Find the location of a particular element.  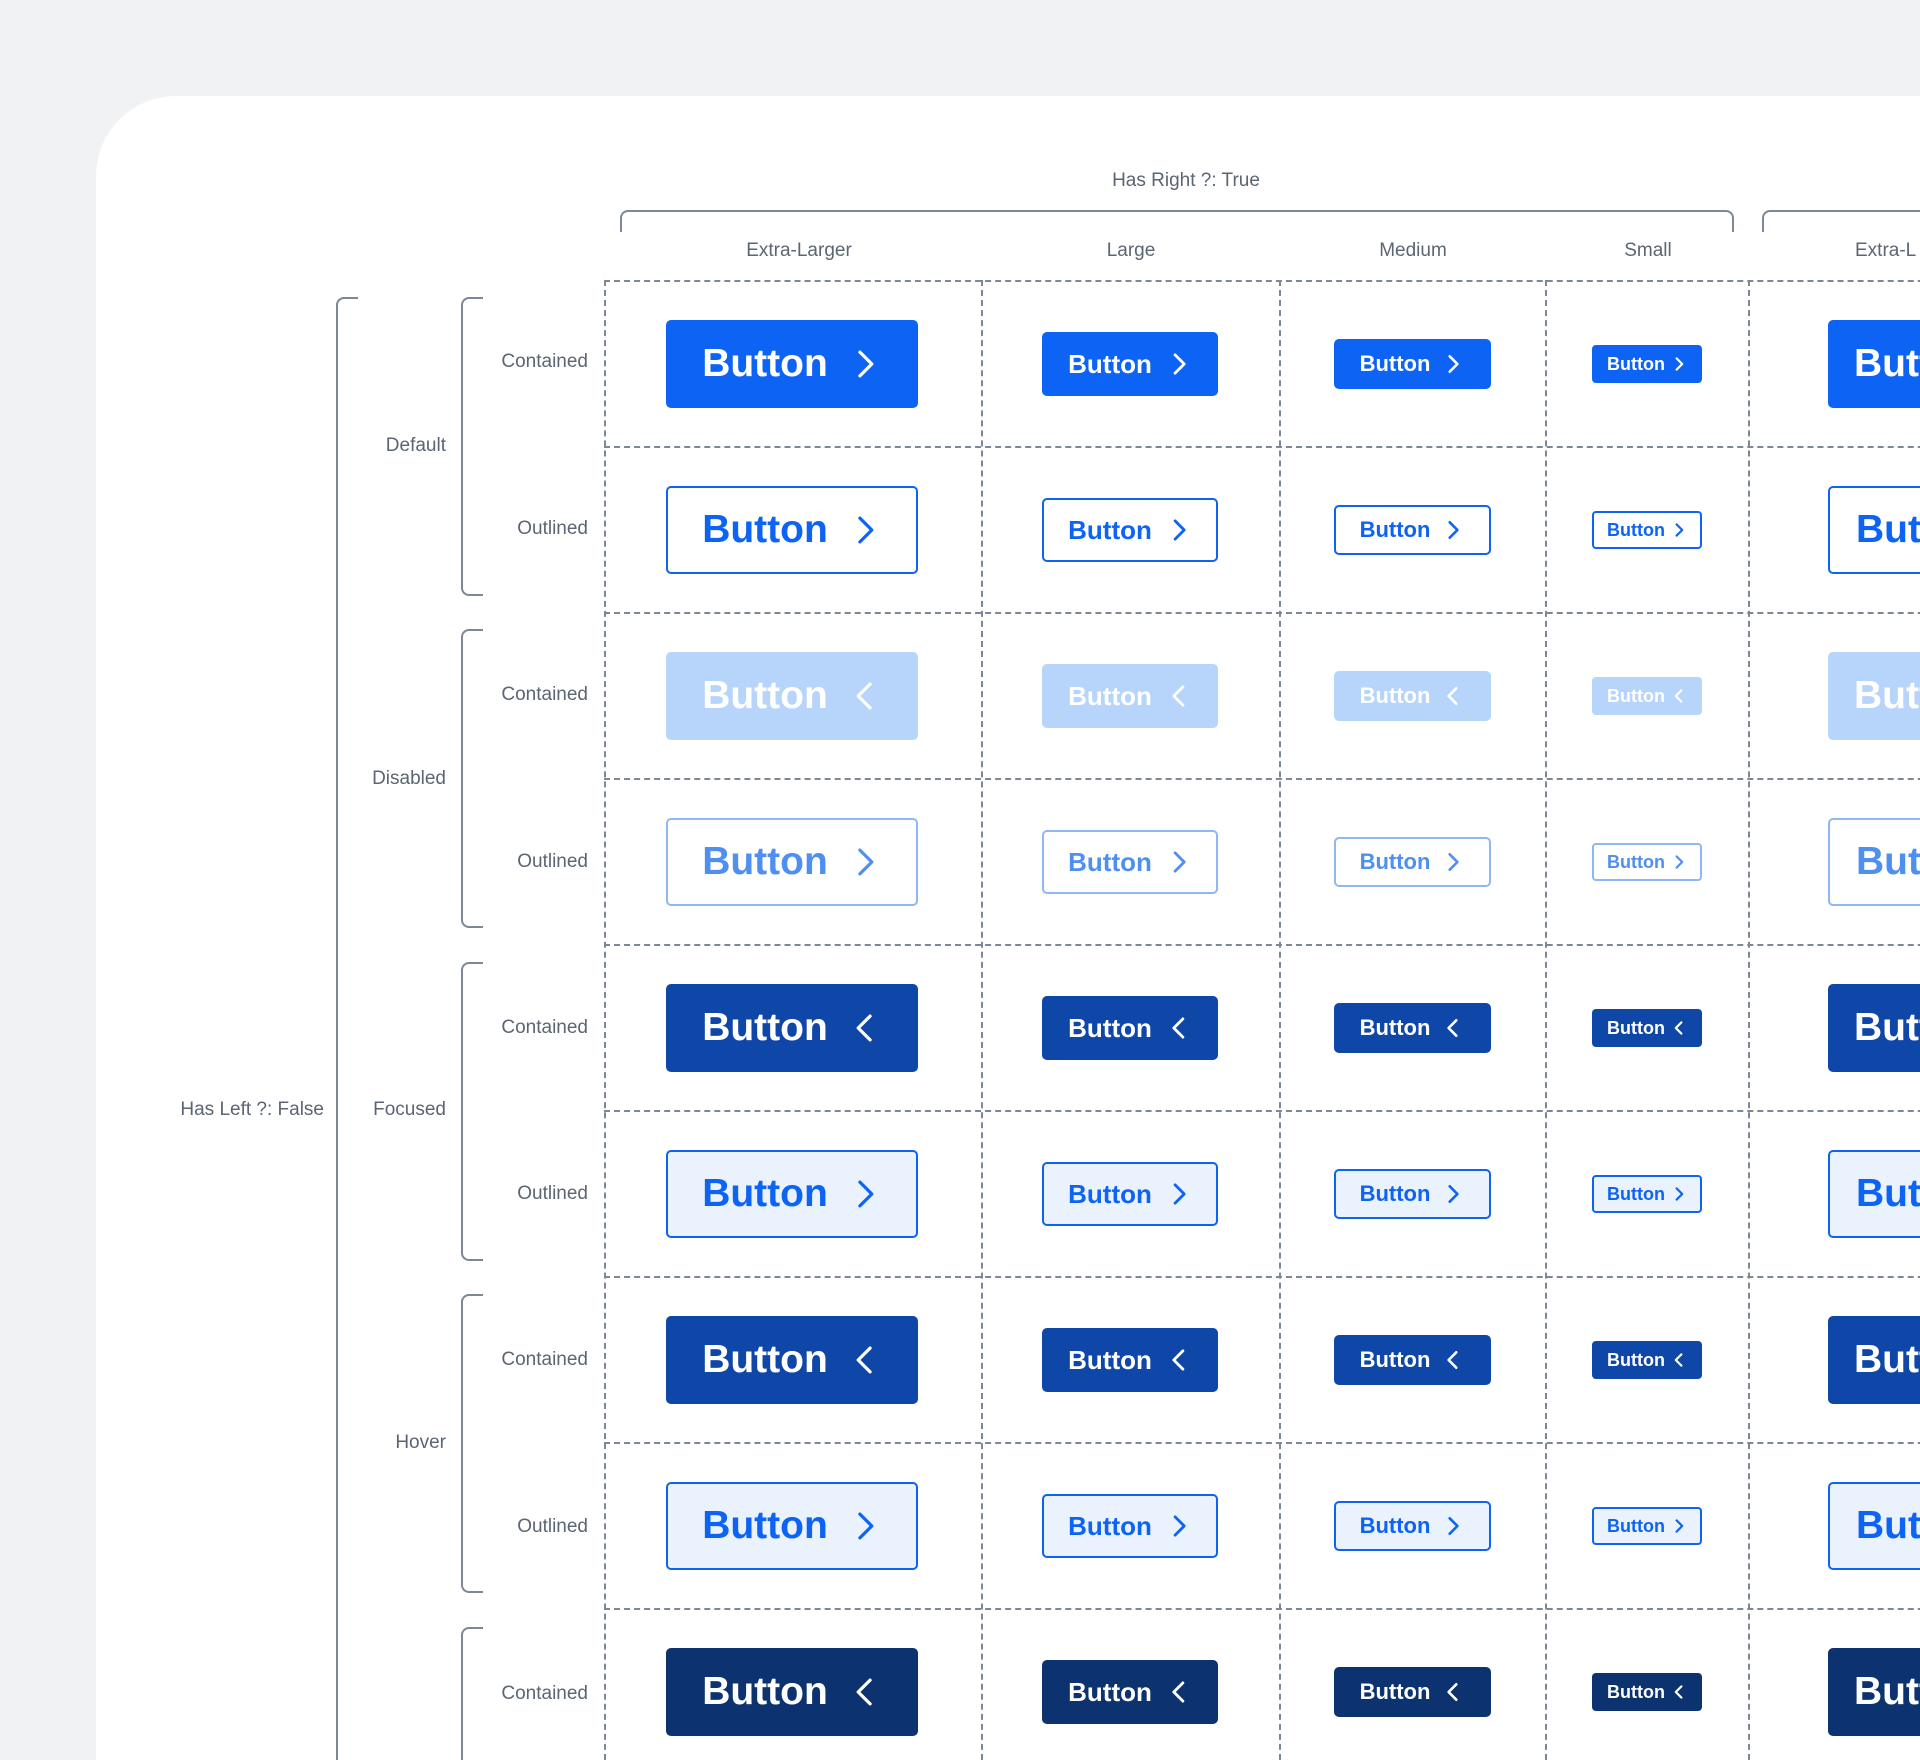

button-disabled-contained-xl: Button is located at coordinates (792, 696).